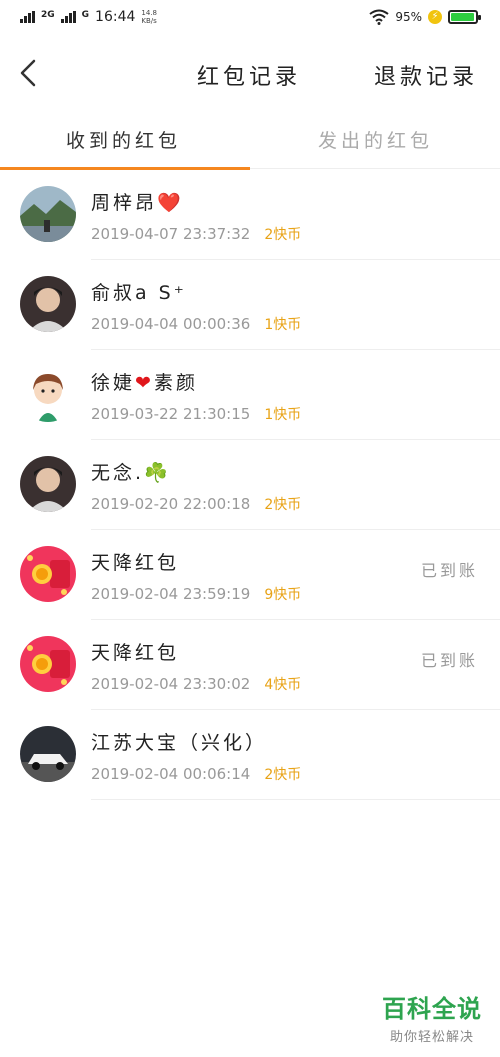 Image resolution: width=500 pixels, height=1057 pixels. What do you see at coordinates (295, 799) in the screenshot?
I see `row-divider` at bounding box center [295, 799].